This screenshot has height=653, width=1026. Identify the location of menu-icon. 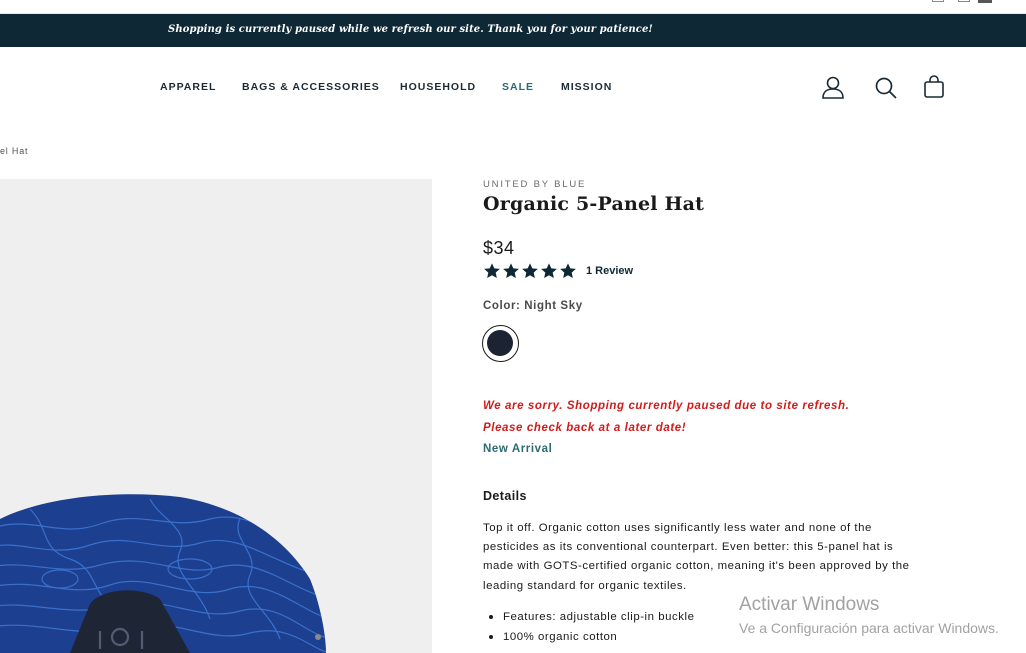
(985, 1).